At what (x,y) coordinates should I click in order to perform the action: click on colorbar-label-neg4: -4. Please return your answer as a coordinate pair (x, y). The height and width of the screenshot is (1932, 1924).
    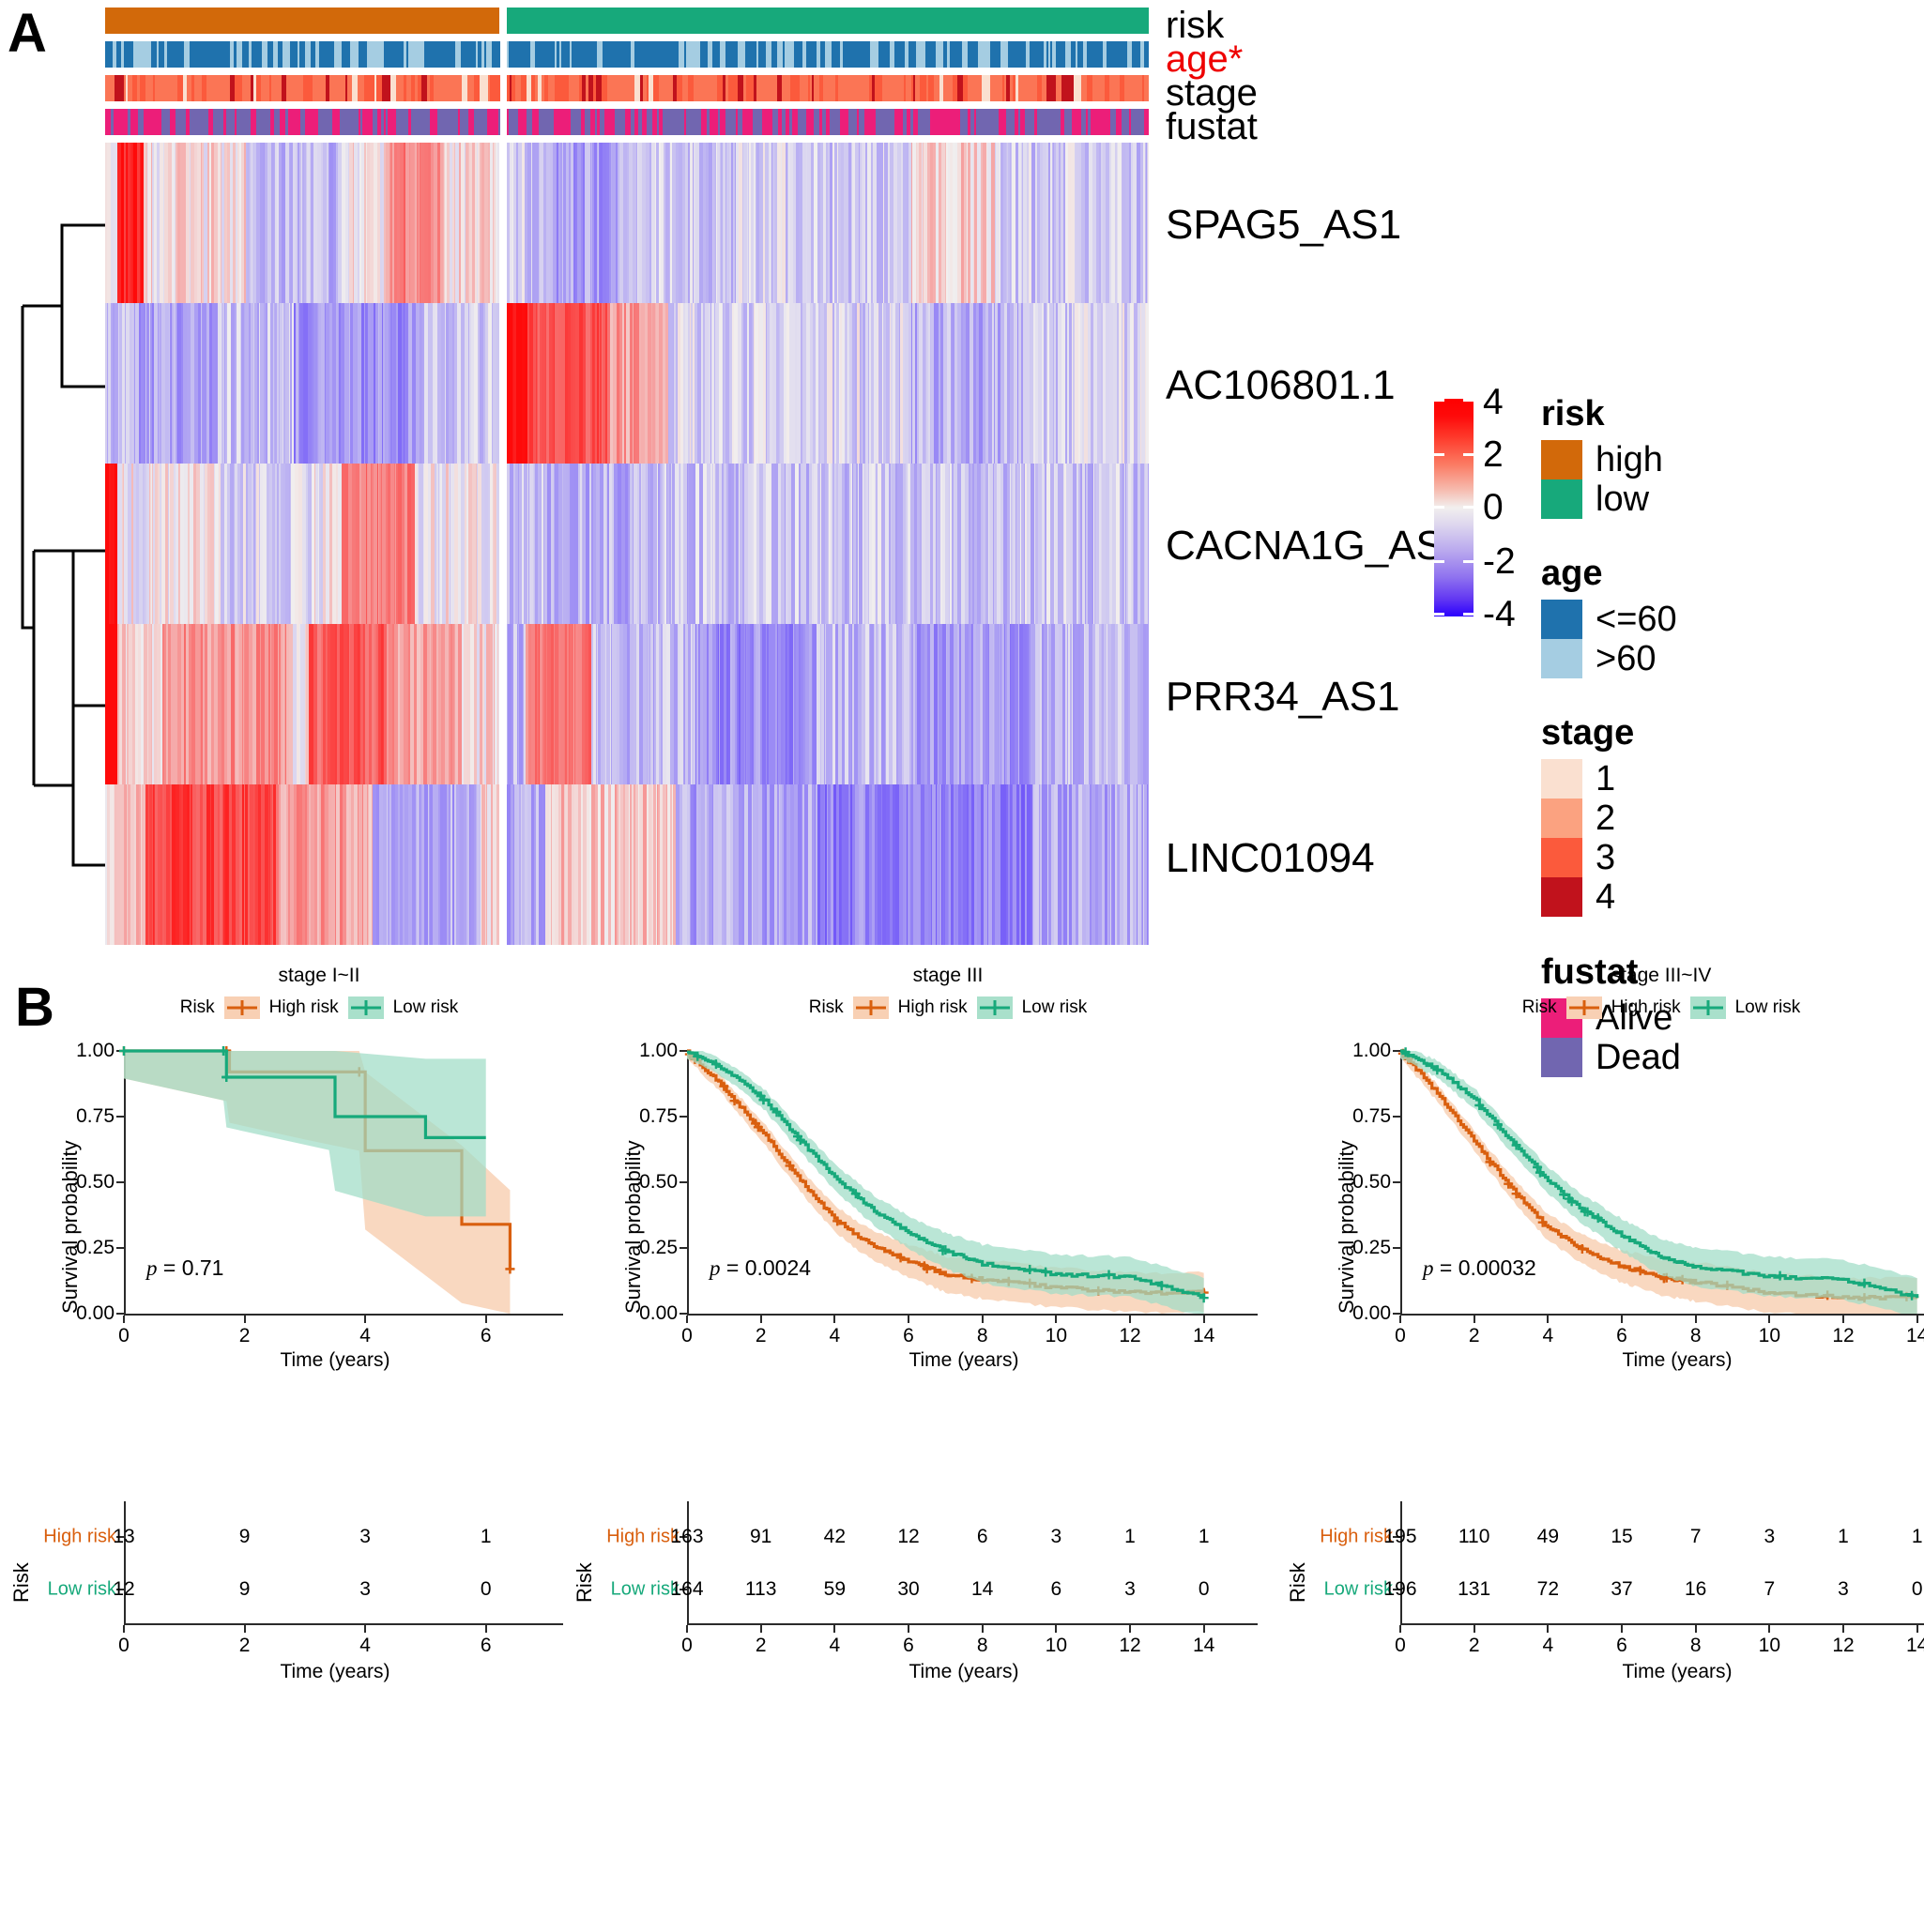
    Looking at the image, I should click on (1499, 614).